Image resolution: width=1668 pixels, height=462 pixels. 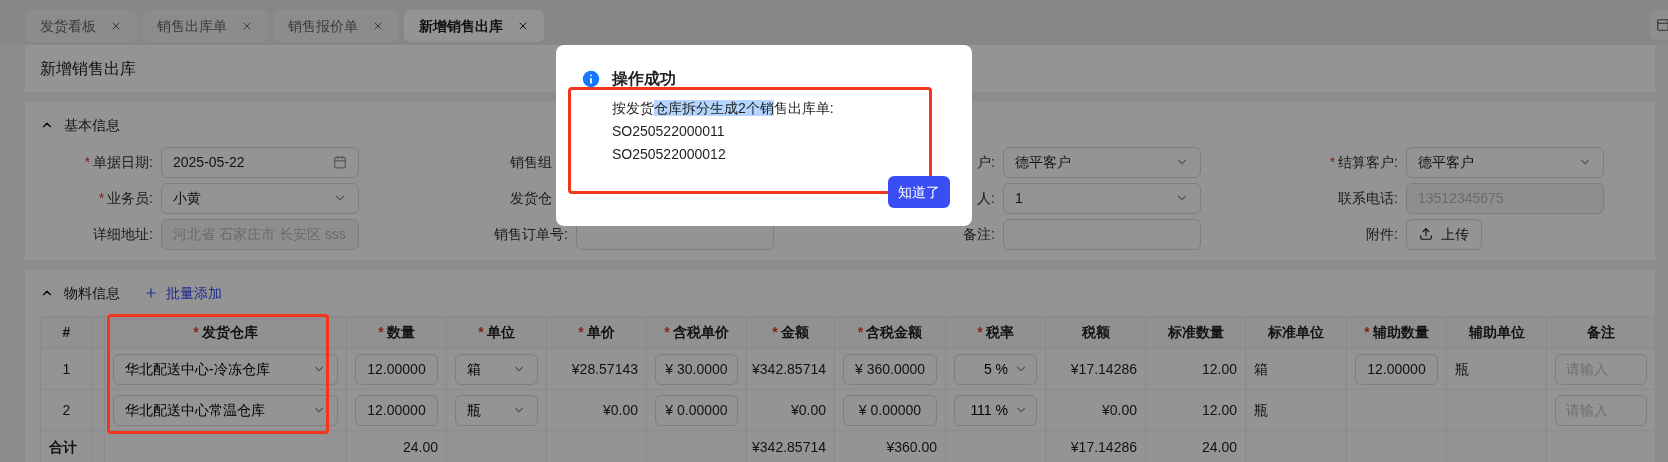 I want to click on dialog-message: 按发货仓库拆分生成2个销售出库单:, so click(x=723, y=108).